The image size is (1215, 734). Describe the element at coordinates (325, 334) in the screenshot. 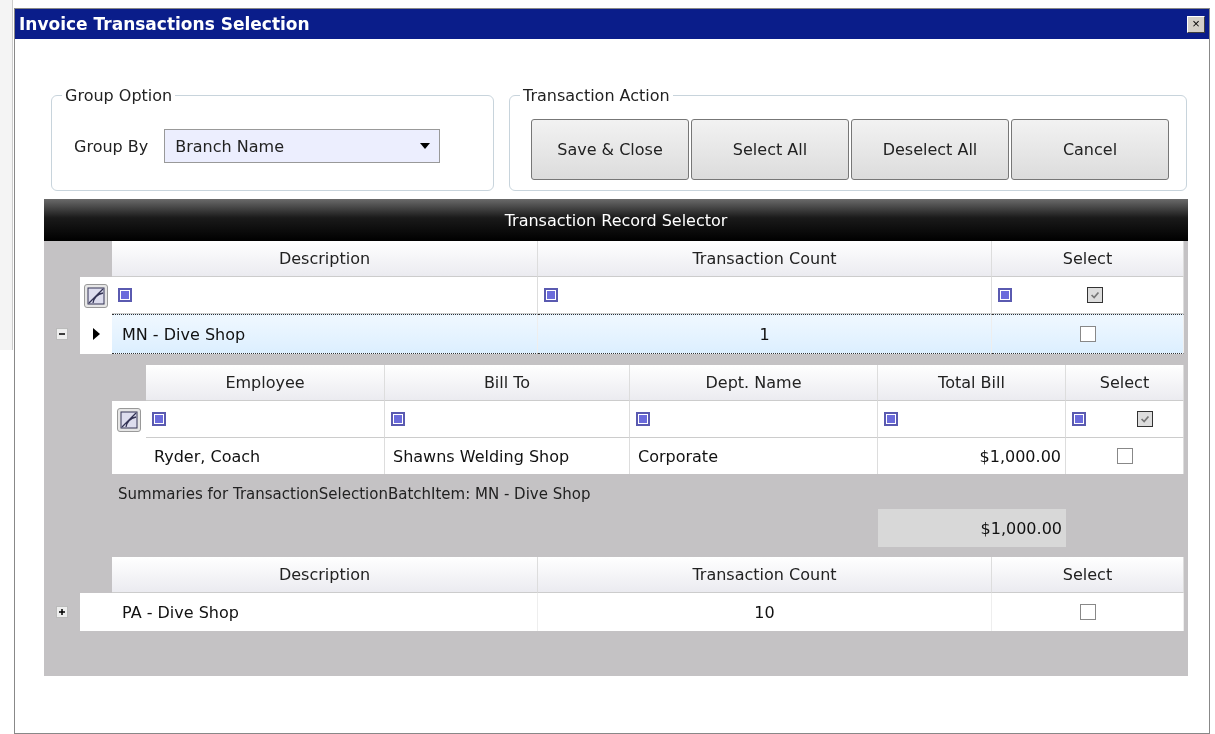

I see `table-cell: MN - Dive Shop` at that location.